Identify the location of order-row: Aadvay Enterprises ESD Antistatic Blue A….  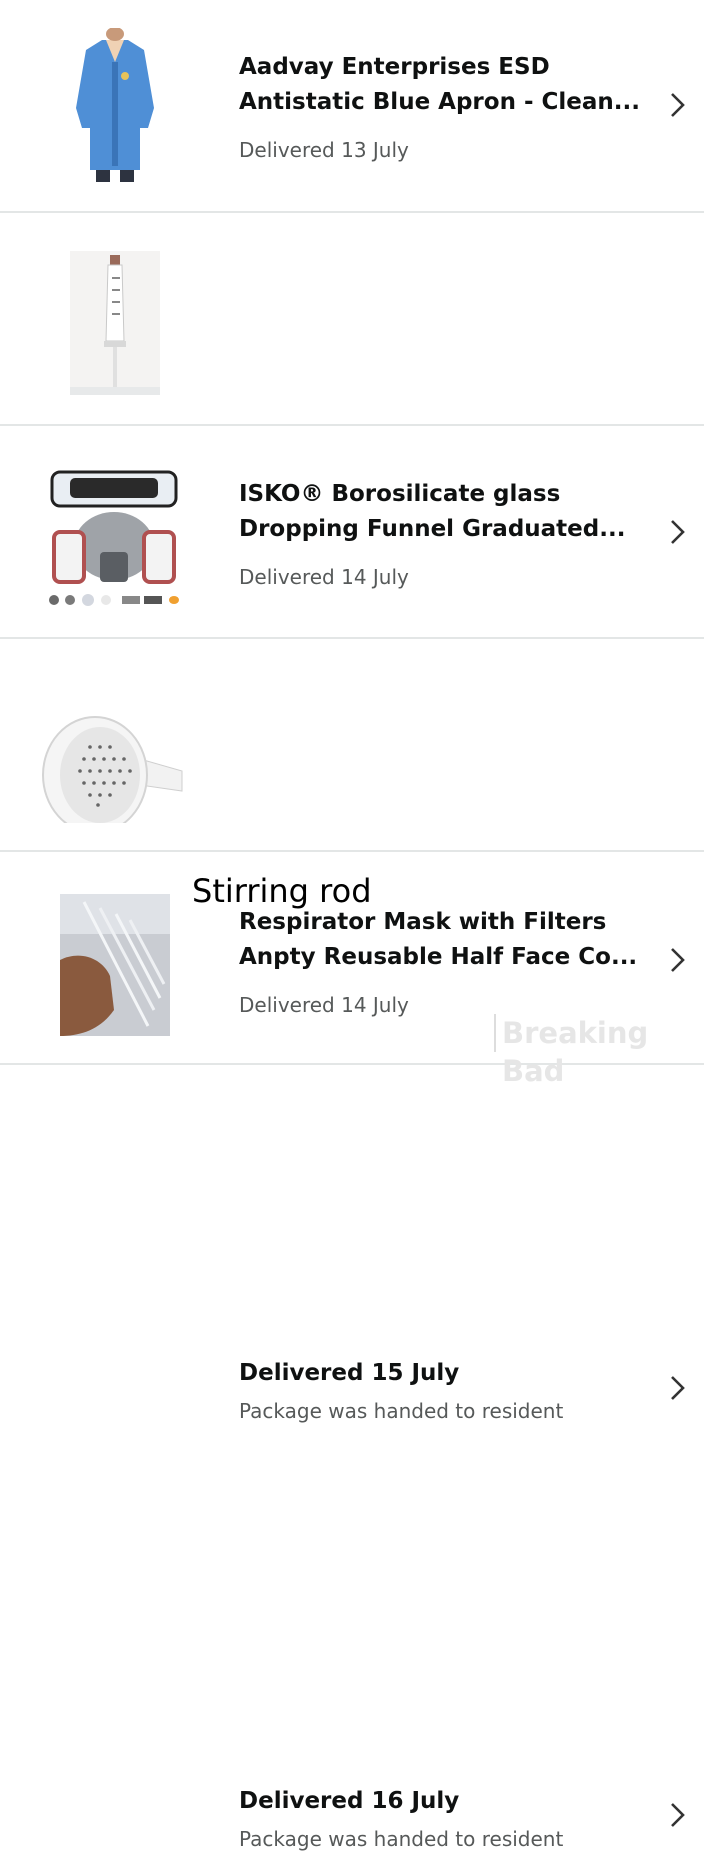
(352, 106).